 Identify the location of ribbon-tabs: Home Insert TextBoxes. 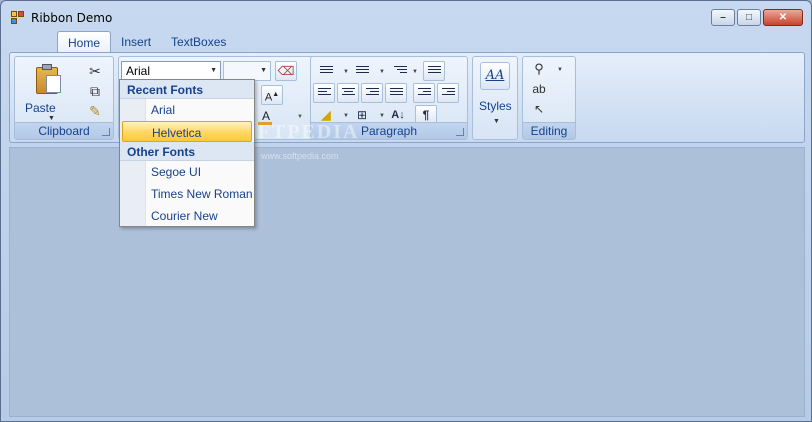
(146, 42).